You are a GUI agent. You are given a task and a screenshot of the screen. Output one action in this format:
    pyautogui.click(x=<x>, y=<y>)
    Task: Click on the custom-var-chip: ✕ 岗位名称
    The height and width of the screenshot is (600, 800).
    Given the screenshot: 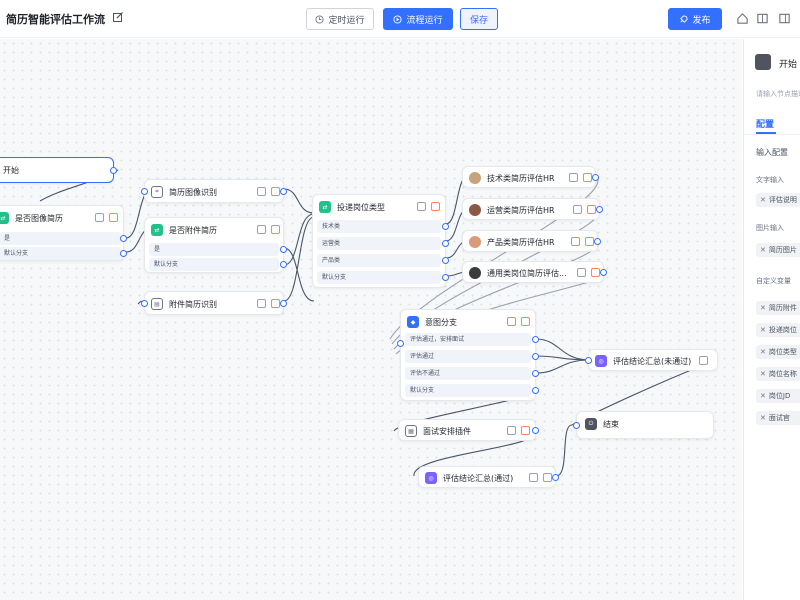 What is the action you would take?
    pyautogui.click(x=778, y=374)
    